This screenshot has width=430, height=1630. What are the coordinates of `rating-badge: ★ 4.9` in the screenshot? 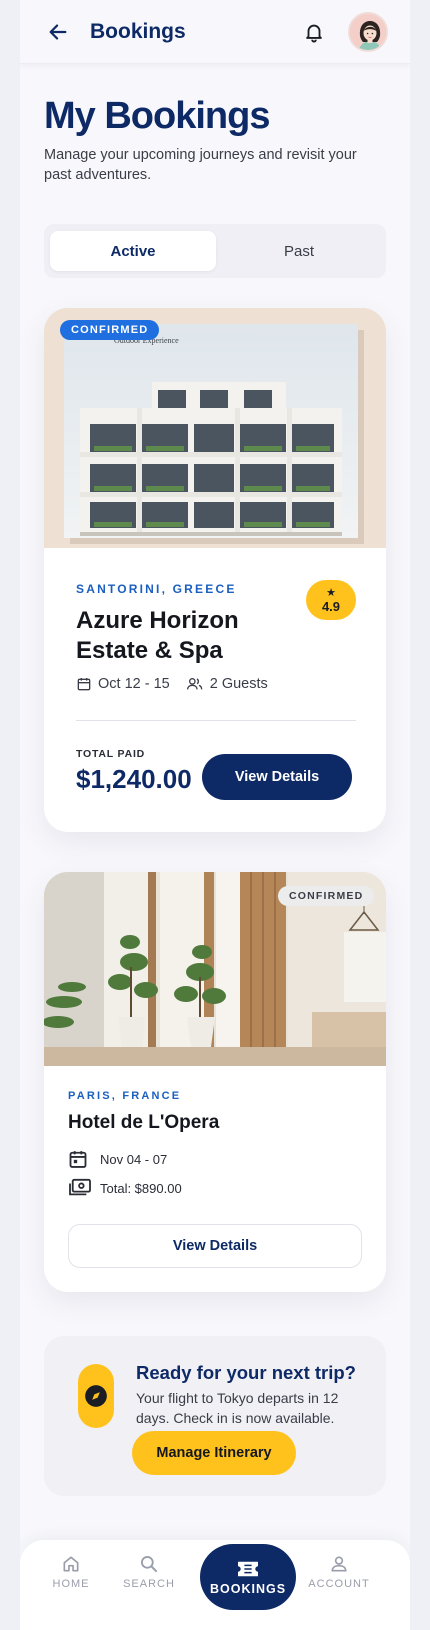 It's located at (331, 600).